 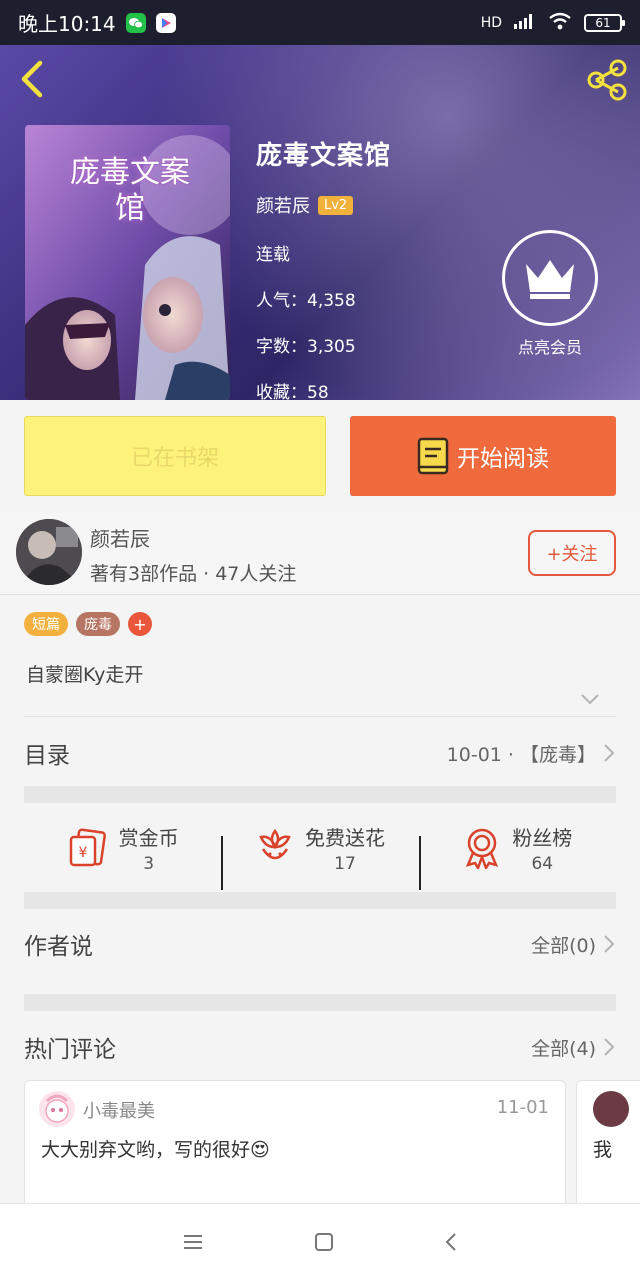 I want to click on stat-label: 免费送花, so click(x=344, y=837).